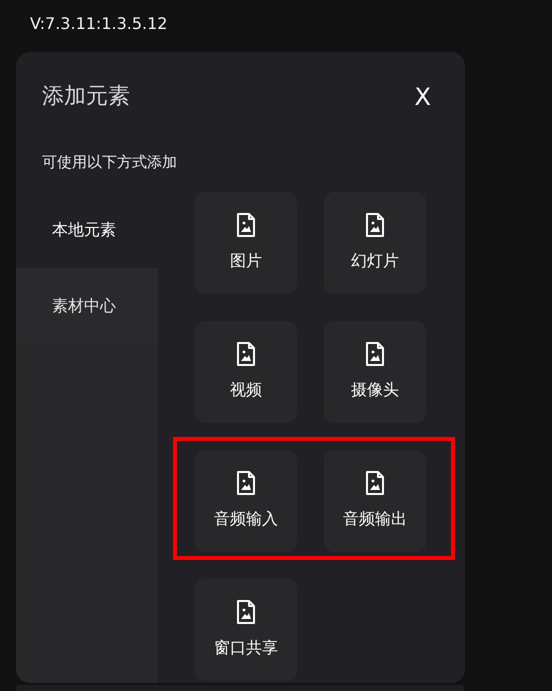 Image resolution: width=552 pixels, height=691 pixels. Describe the element at coordinates (375, 501) in the screenshot. I see `element-tile: 音频输出` at that location.